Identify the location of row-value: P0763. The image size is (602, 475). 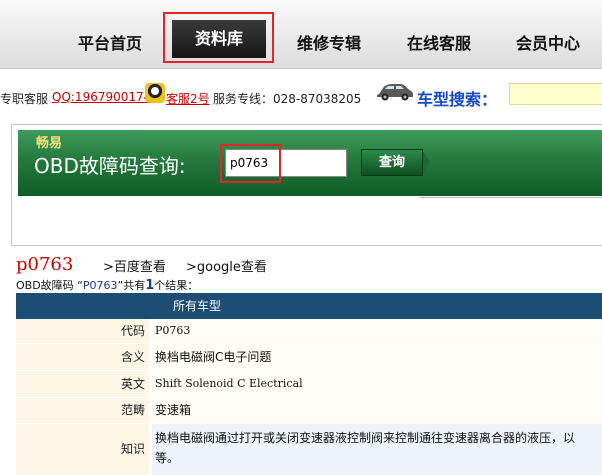
(377, 331).